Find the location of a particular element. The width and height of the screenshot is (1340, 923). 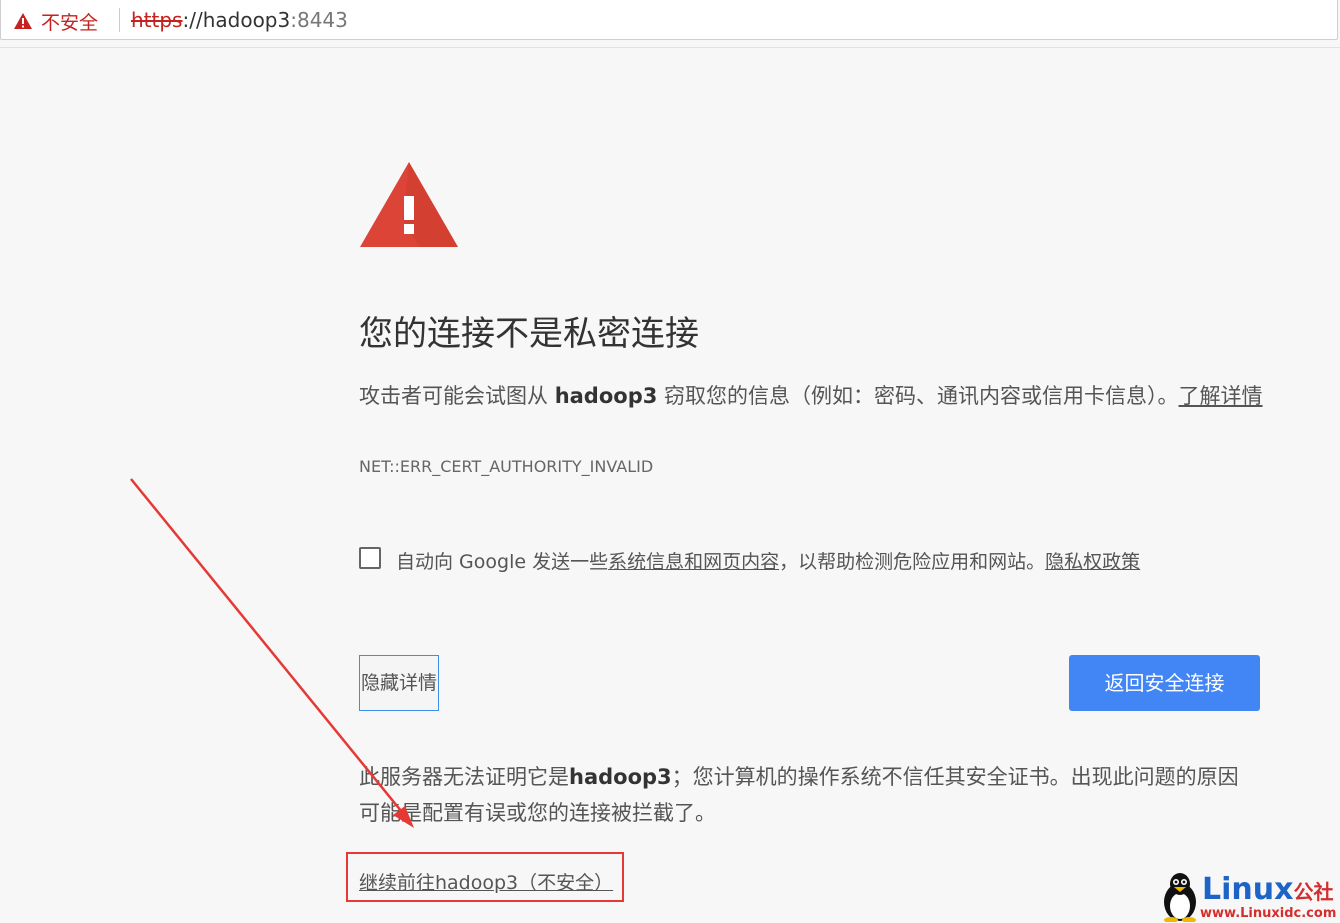

watermark-brand-cn: 公社 is located at coordinates (1313, 892).